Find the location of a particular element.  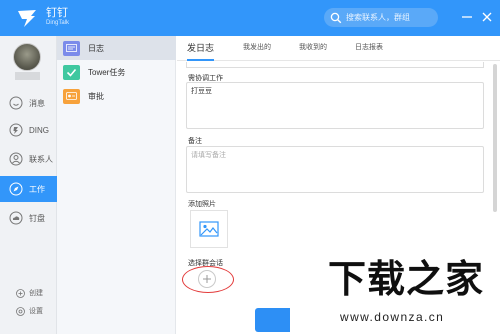

log-icon is located at coordinates (71, 48).